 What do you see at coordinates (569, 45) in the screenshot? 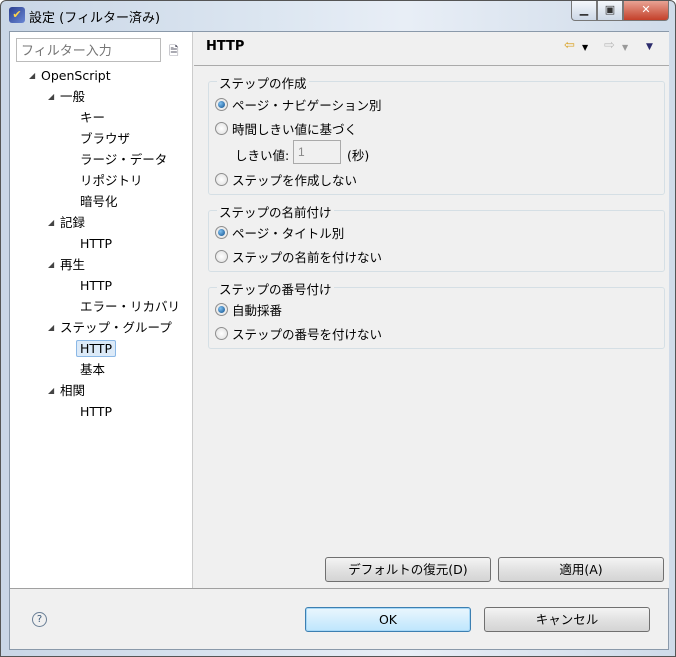
I see `back-arrow-icon: ⇦` at bounding box center [569, 45].